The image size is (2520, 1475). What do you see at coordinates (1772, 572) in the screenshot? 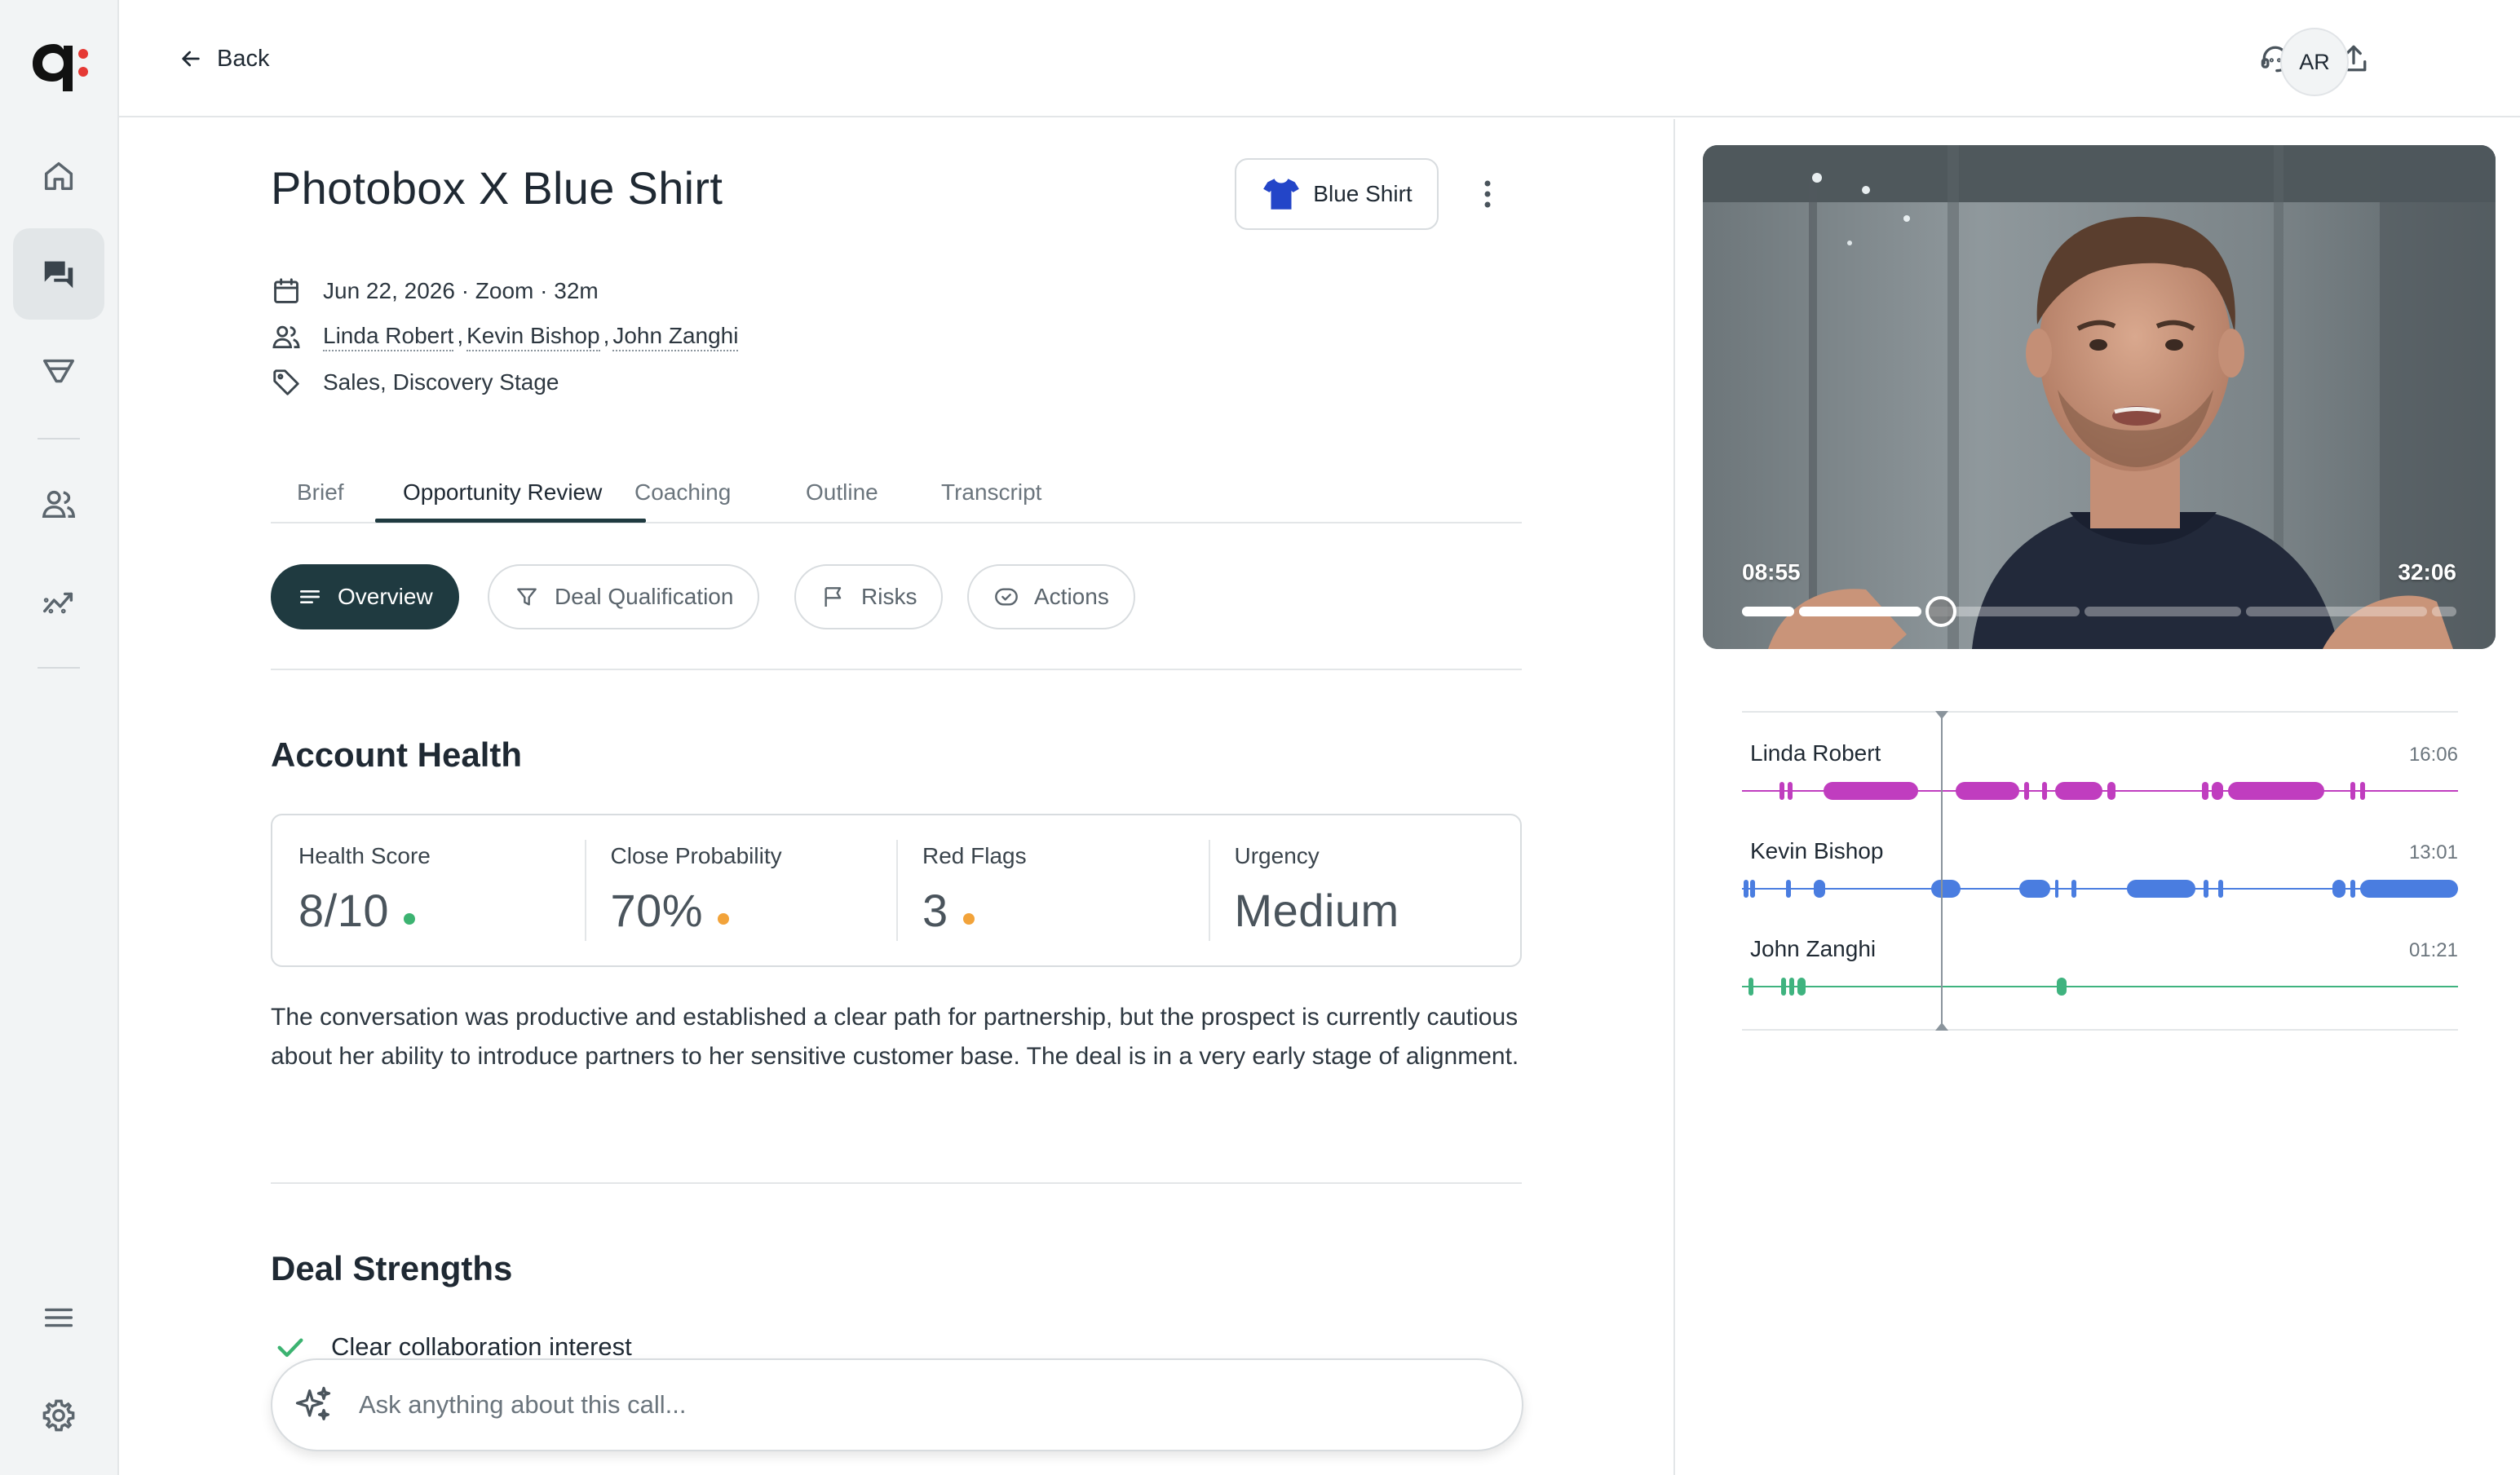
I see `current-time: 08:55` at bounding box center [1772, 572].